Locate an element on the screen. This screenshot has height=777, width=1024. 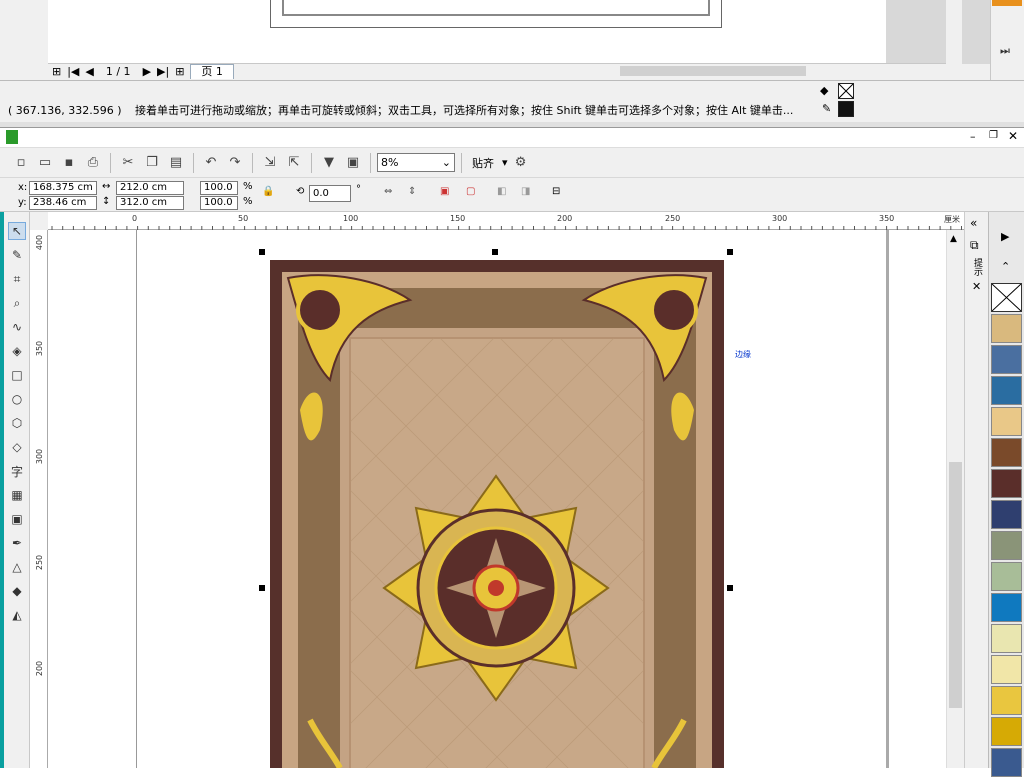
y-position-field: 238.46 cm is located at coordinates (63, 203).